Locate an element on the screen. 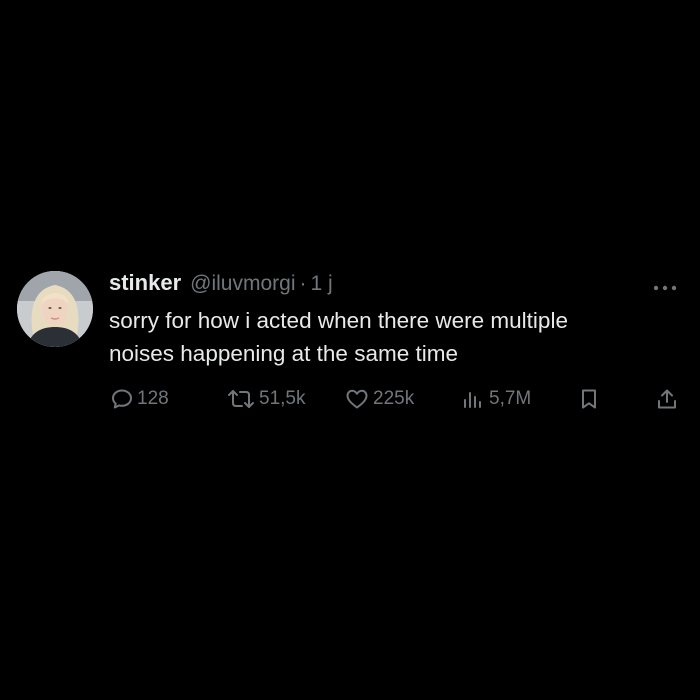 The height and width of the screenshot is (700, 700). reply-button: 128 is located at coordinates (139, 399).